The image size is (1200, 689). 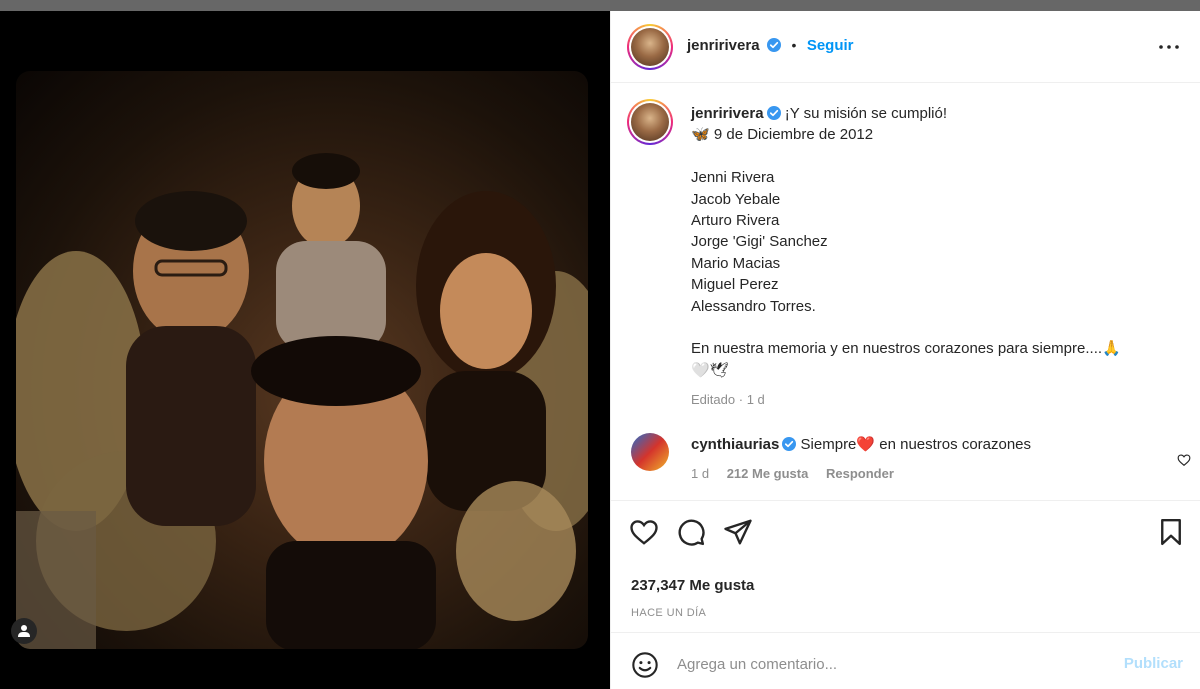 What do you see at coordinates (692, 585) in the screenshot?
I see `likes-count: 237,347 Me gusta` at bounding box center [692, 585].